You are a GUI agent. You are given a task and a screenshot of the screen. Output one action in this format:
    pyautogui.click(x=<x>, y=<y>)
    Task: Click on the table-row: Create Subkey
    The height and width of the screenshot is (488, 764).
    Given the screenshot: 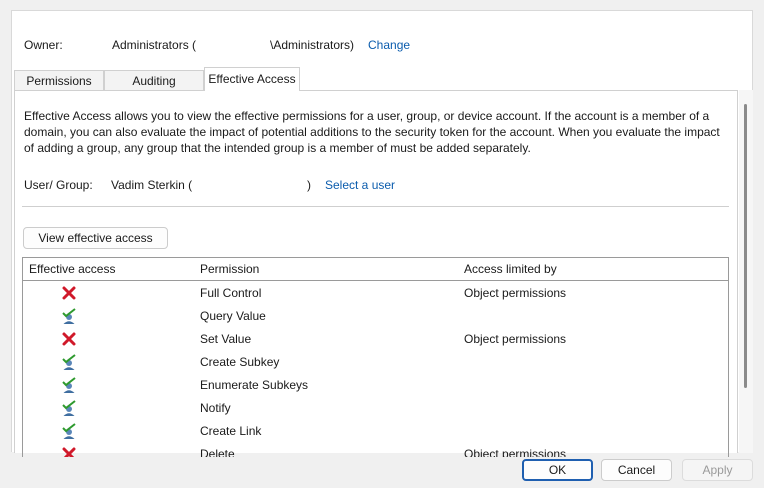 What is the action you would take?
    pyautogui.click(x=375, y=362)
    